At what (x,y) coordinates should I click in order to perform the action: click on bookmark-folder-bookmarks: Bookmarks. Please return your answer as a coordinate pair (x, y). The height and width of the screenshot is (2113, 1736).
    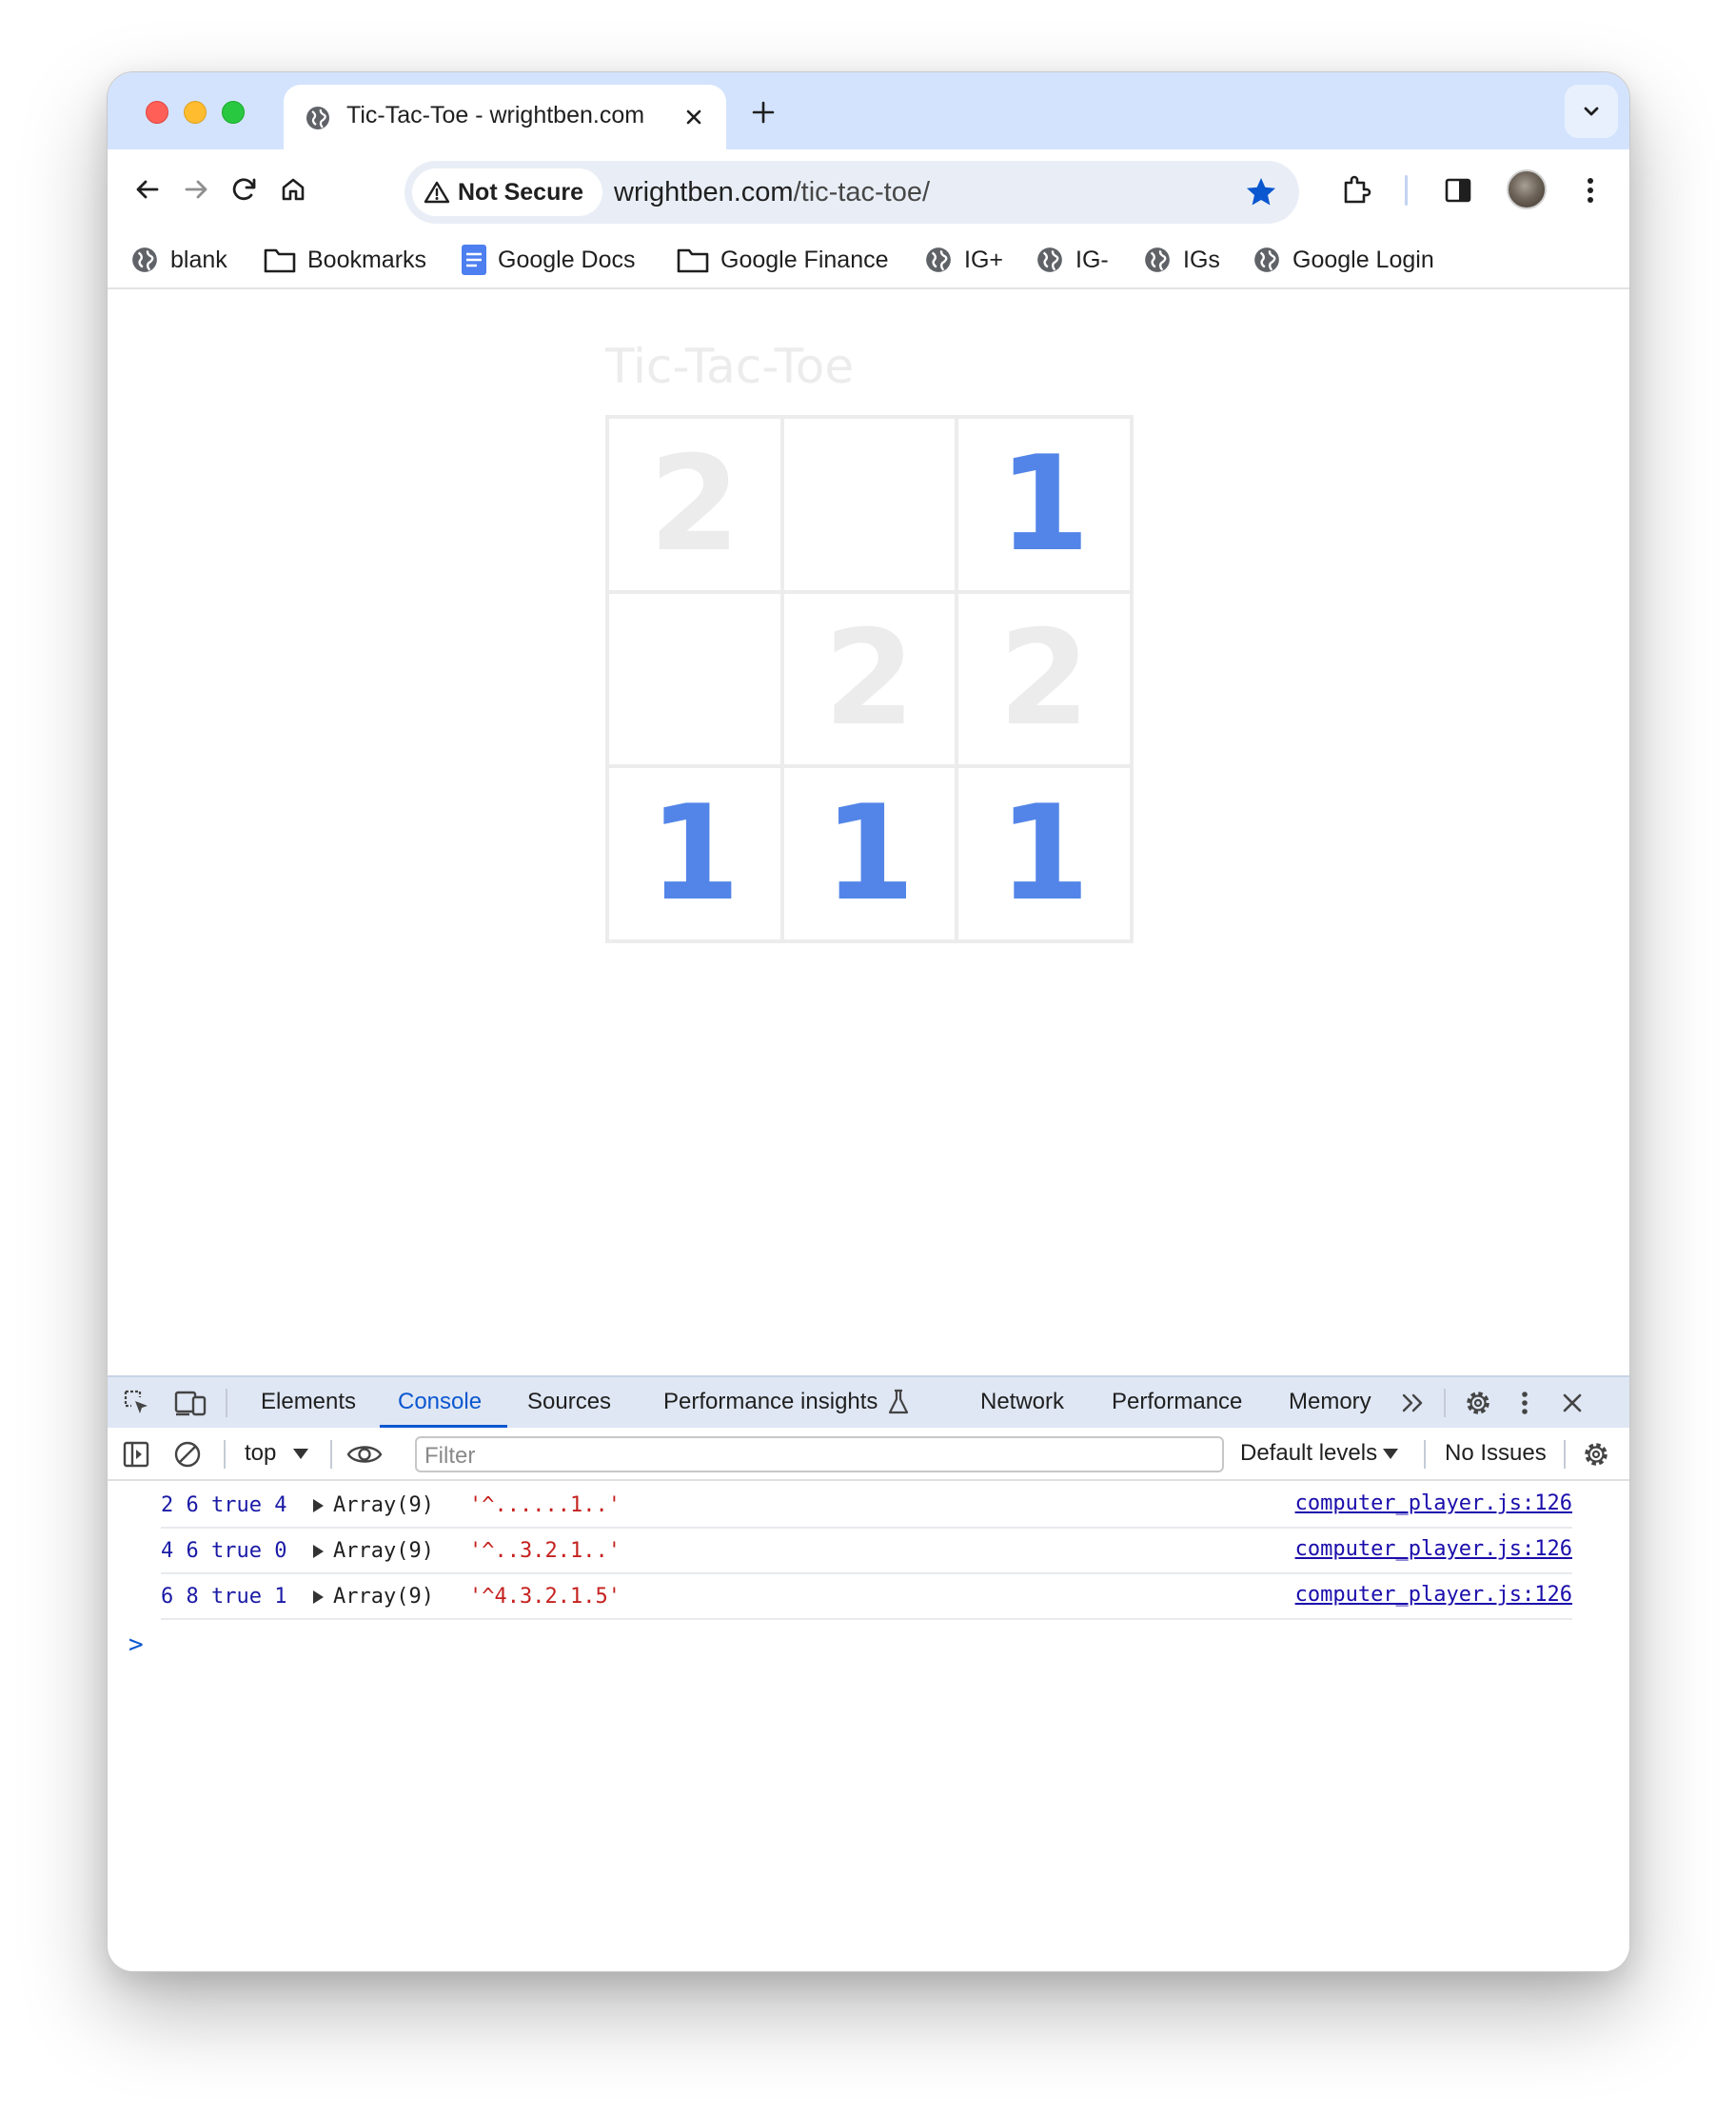
    Looking at the image, I should click on (345, 260).